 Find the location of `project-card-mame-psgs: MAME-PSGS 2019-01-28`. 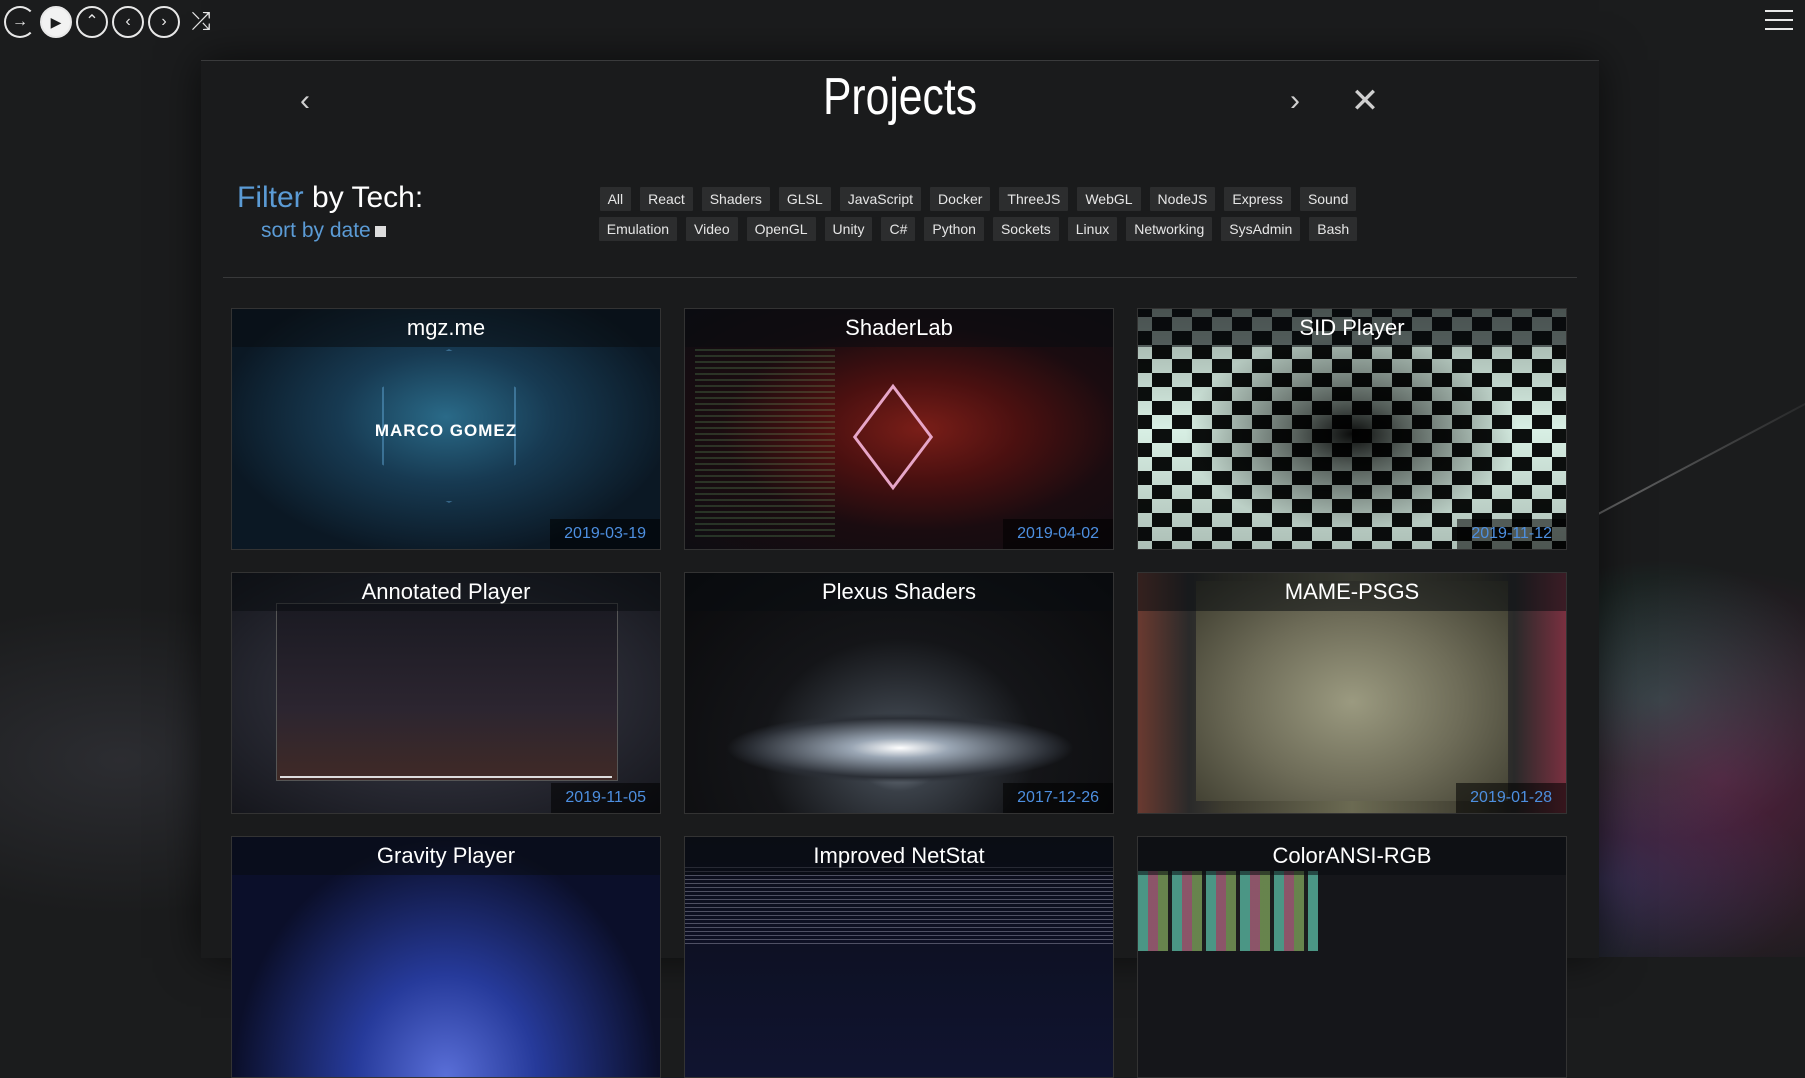

project-card-mame-psgs: MAME-PSGS 2019-01-28 is located at coordinates (1352, 693).